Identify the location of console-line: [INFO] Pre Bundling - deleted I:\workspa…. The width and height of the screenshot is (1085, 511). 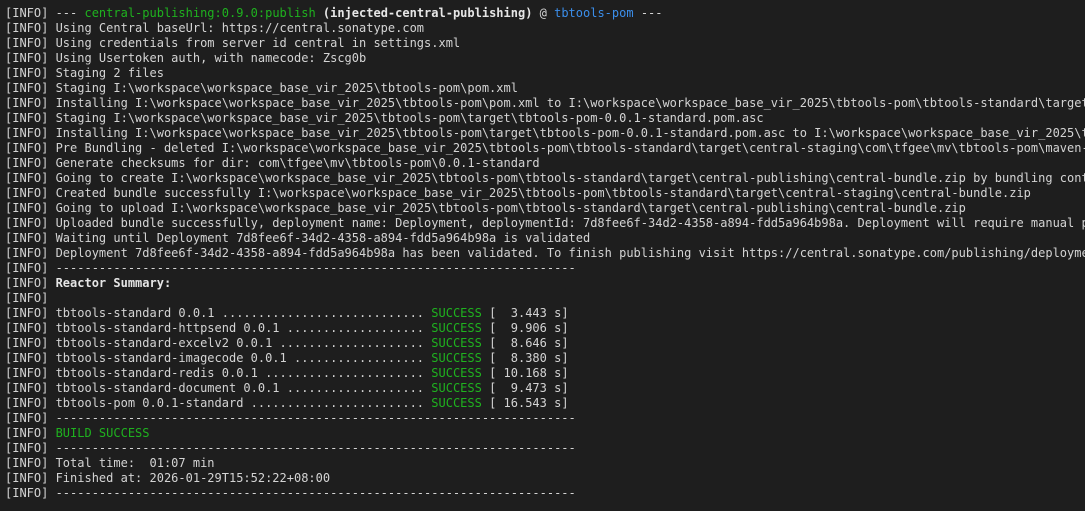
(545, 148).